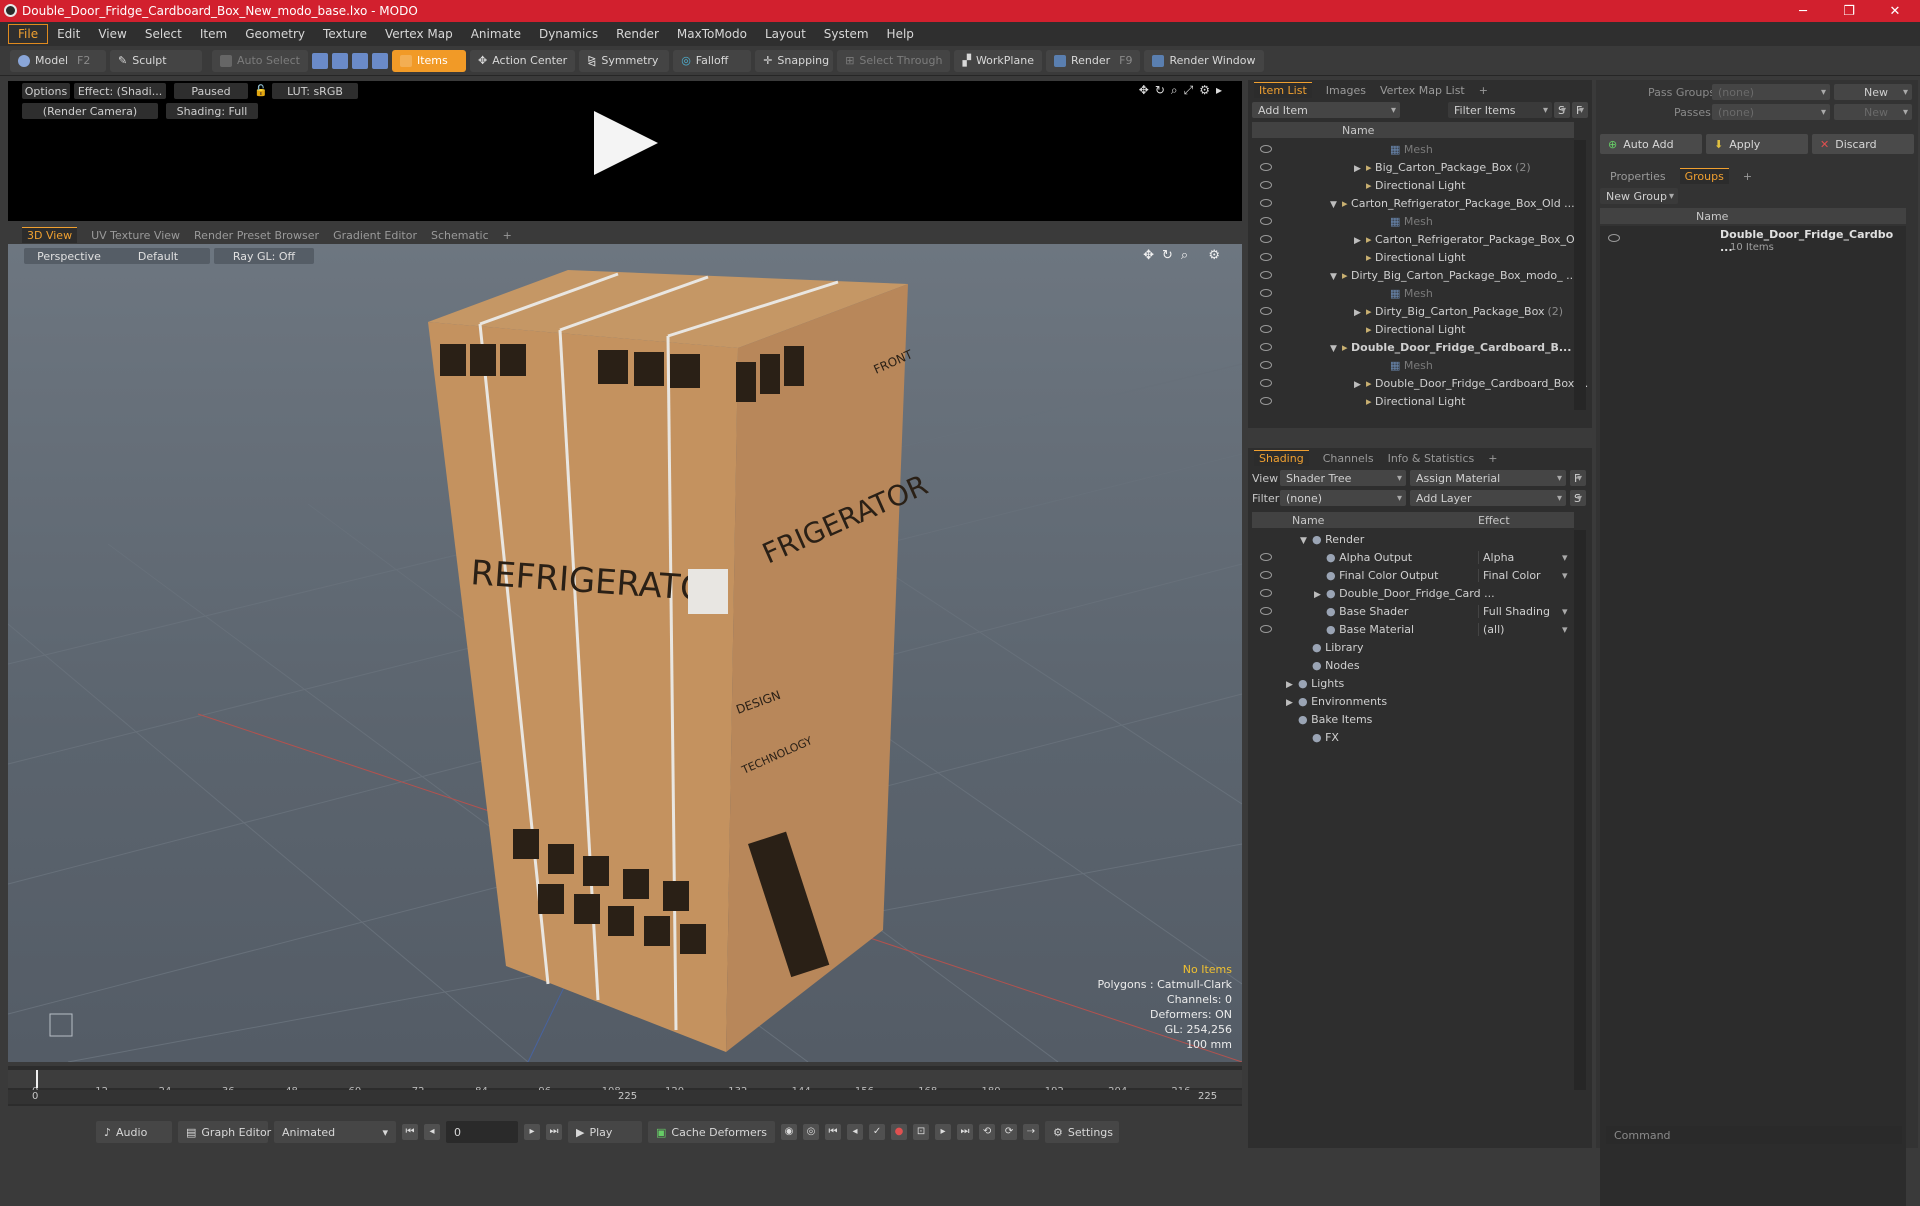 The height and width of the screenshot is (1206, 1920). I want to click on tab-shading: Shading, so click(1281, 458).